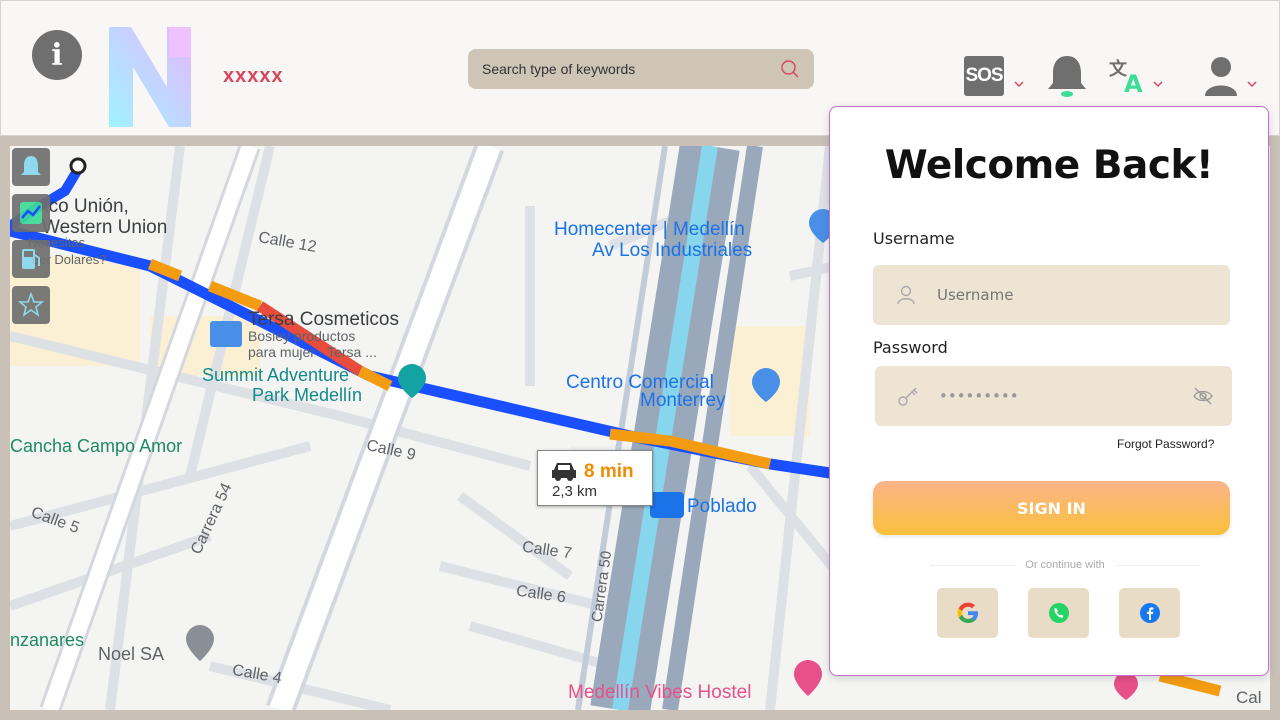 This screenshot has height=720, width=1280. I want to click on search-icon, so click(790, 69).